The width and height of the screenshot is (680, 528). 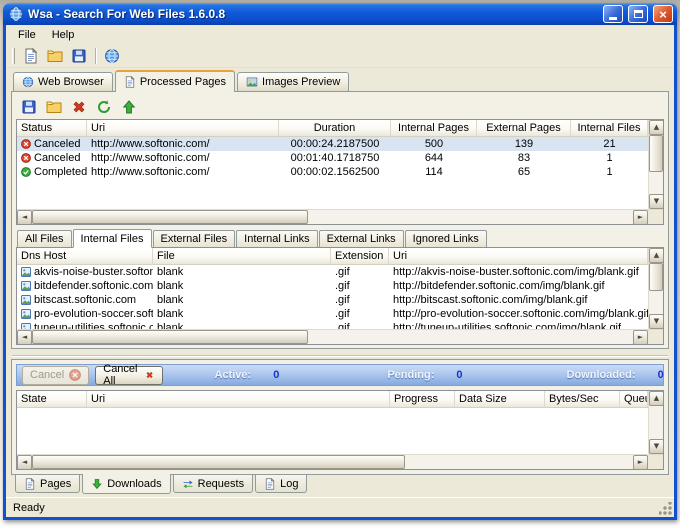 I want to click on new-search-button, so click(x=31, y=56).